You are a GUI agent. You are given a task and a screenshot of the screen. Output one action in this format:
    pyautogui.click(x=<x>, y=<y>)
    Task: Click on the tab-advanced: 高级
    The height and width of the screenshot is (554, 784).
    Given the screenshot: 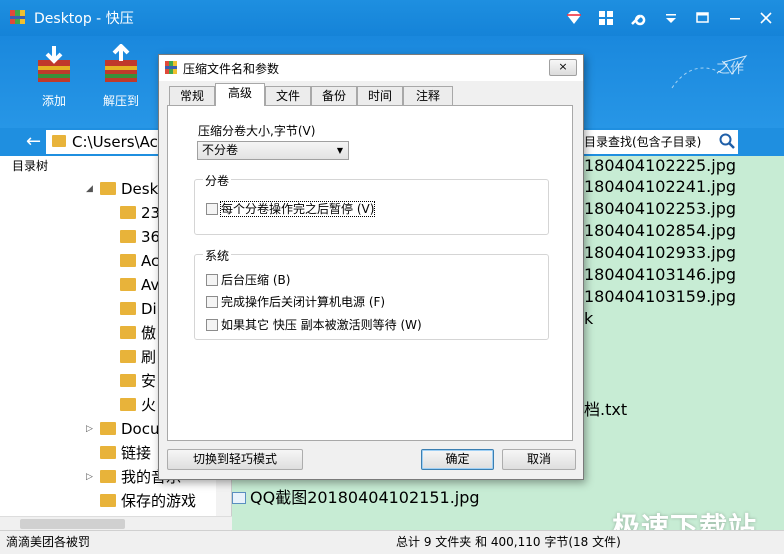 What is the action you would take?
    pyautogui.click(x=240, y=94)
    